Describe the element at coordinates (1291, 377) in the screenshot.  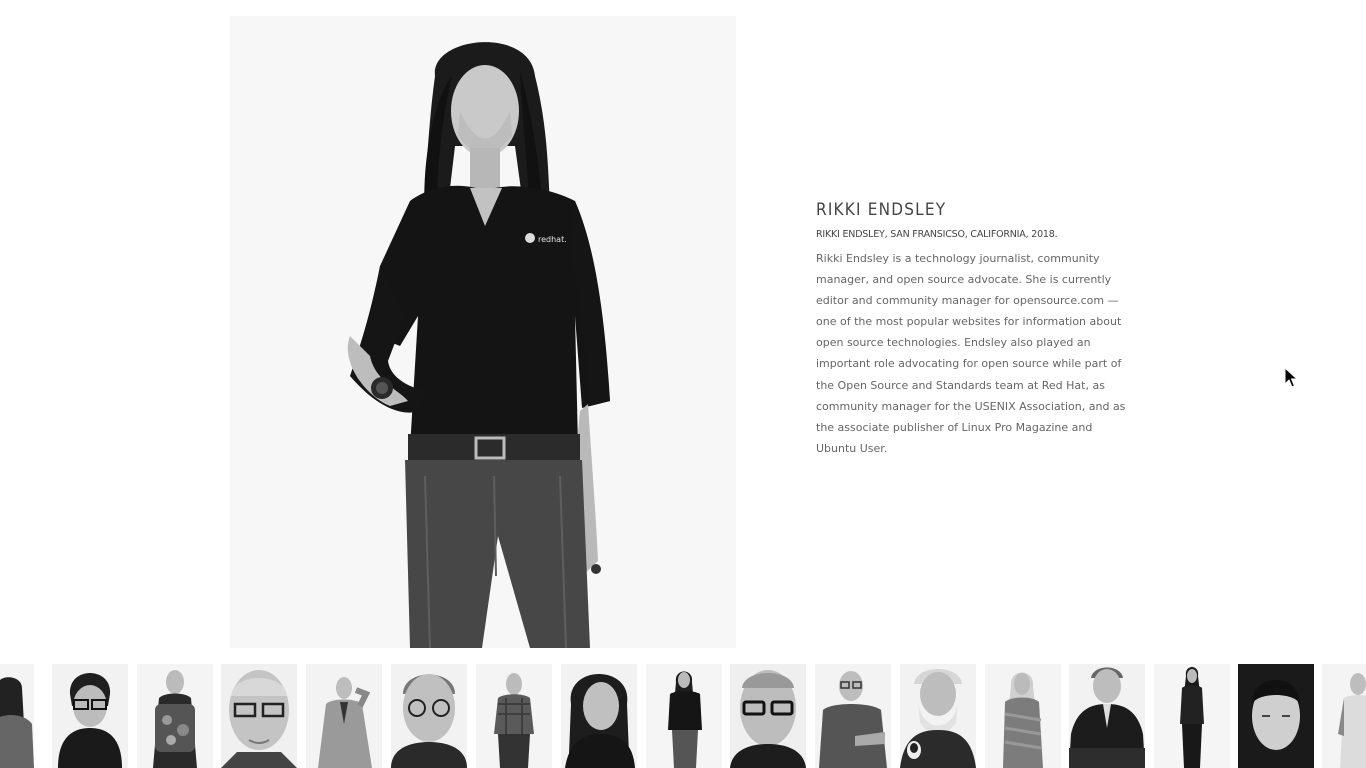
I see `mouse-cursor-icon` at that location.